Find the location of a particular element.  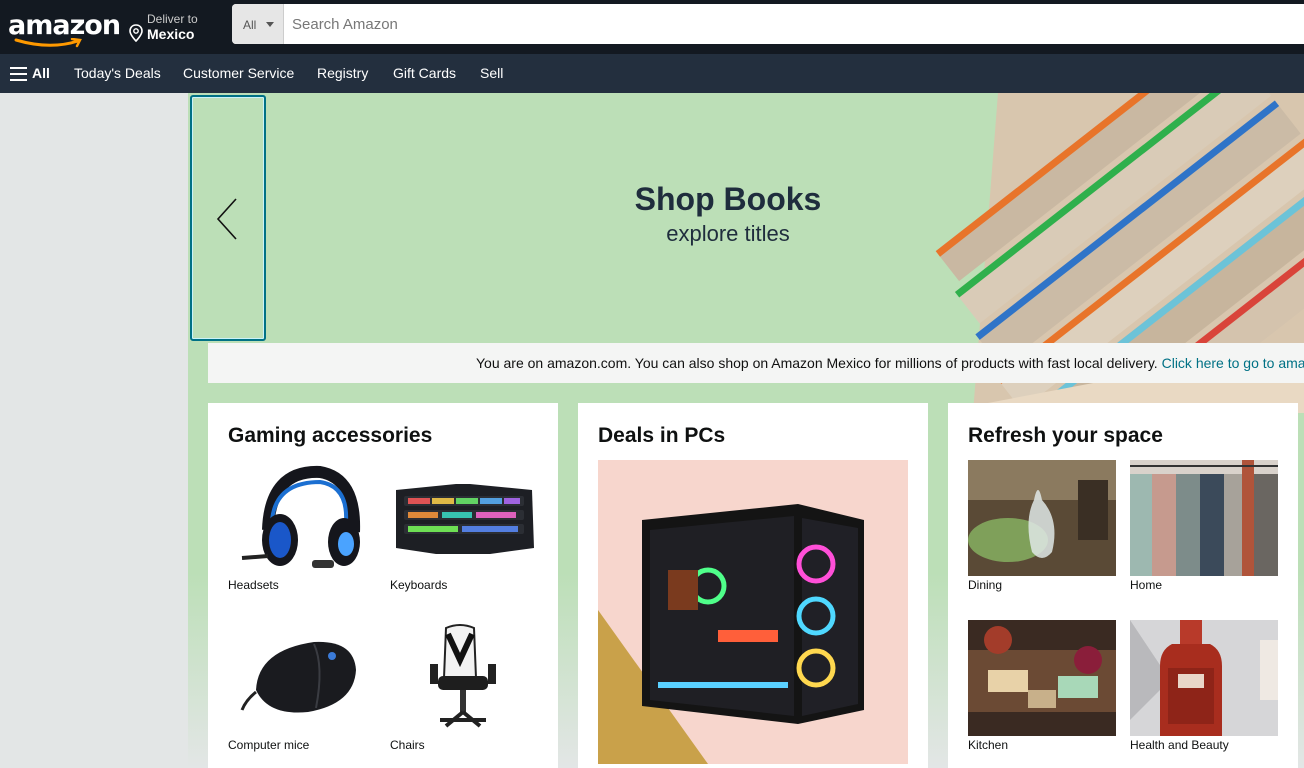

top-navbar: amazon Deliver to Mexico All is located at coordinates (652, 27).